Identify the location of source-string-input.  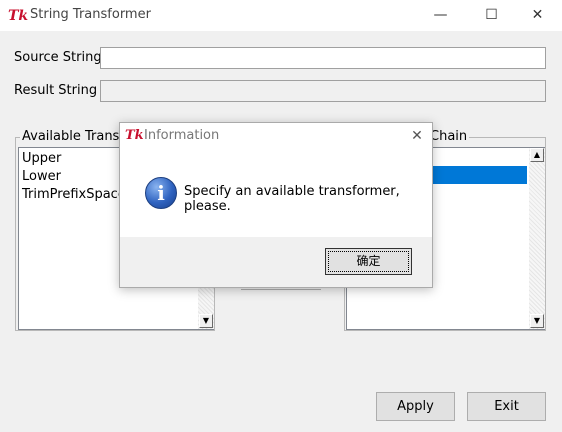
(323, 58).